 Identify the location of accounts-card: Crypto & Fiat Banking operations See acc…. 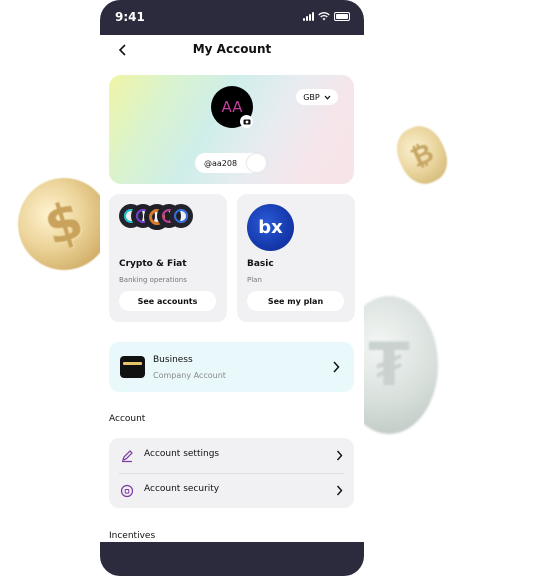
(168, 258).